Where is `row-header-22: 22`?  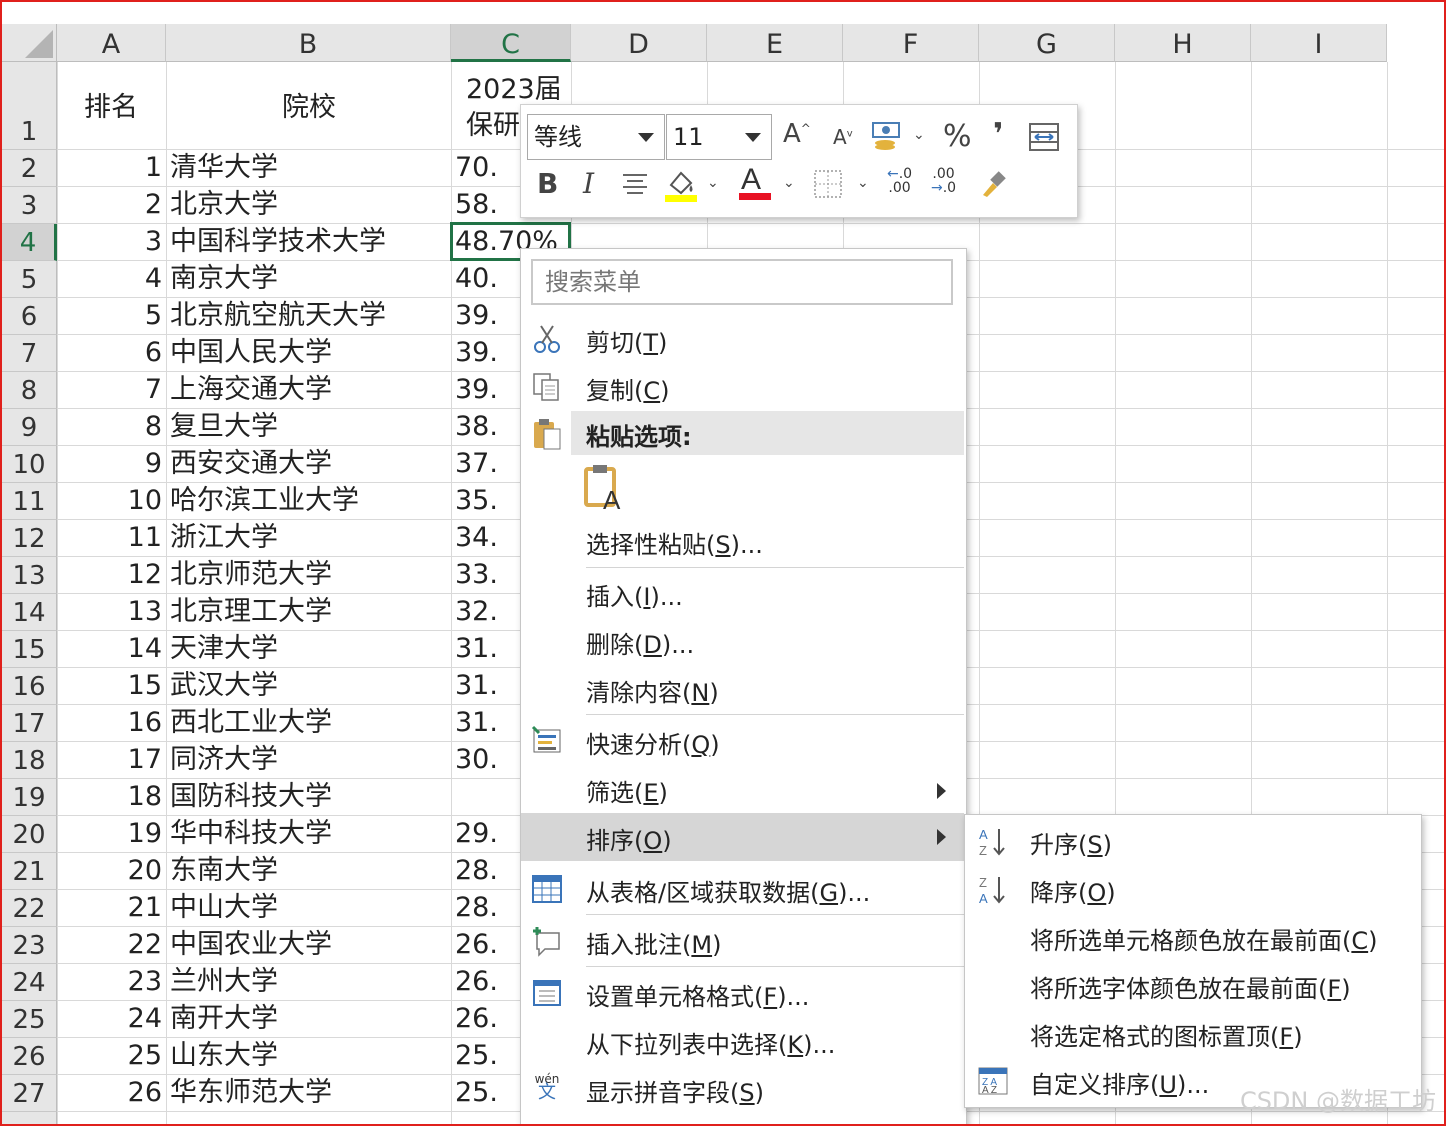
row-header-22: 22 is located at coordinates (29, 908).